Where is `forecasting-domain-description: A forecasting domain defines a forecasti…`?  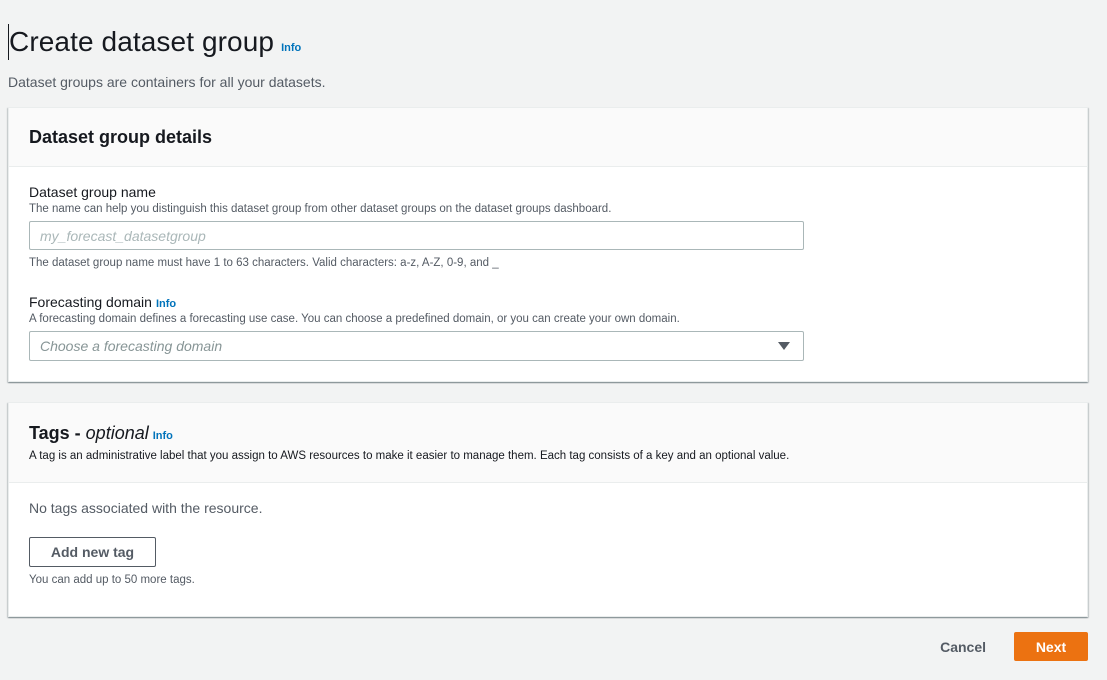
forecasting-domain-description: A forecasting domain defines a forecasti… is located at coordinates (354, 319).